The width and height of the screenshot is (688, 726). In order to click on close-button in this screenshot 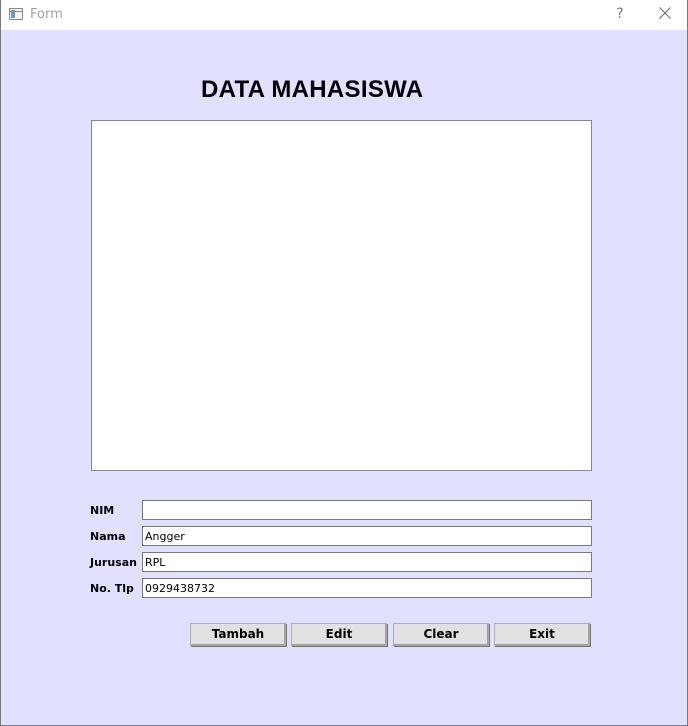, I will do `click(665, 14)`.